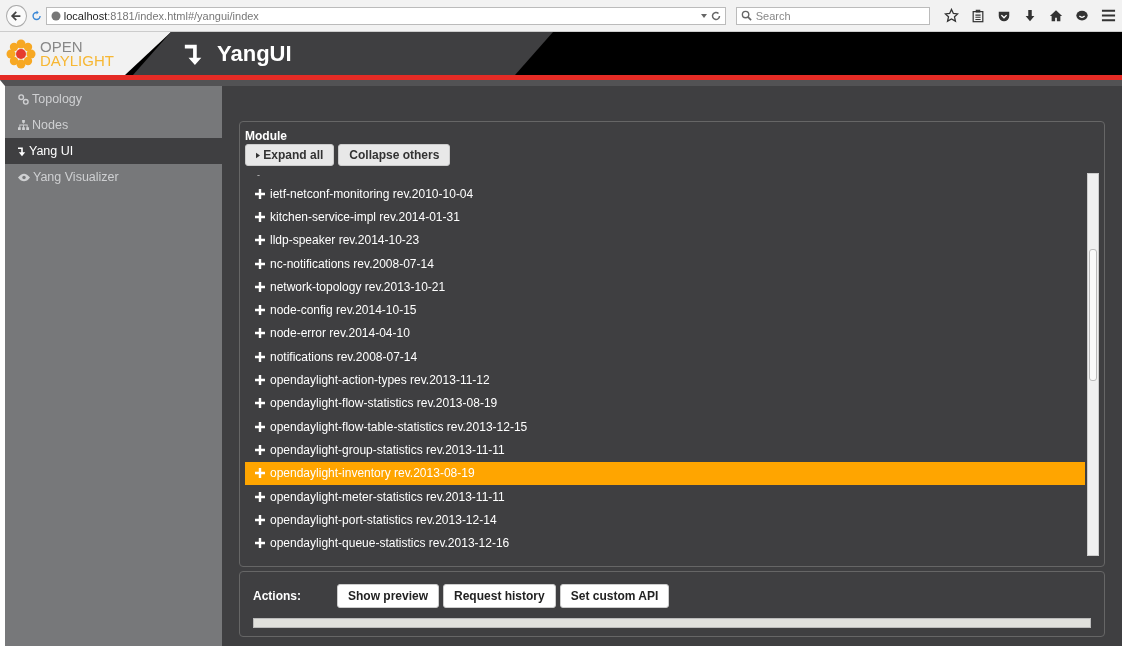  Describe the element at coordinates (665, 310) in the screenshot. I see `module-item: node-config rev.2014-10-15` at that location.